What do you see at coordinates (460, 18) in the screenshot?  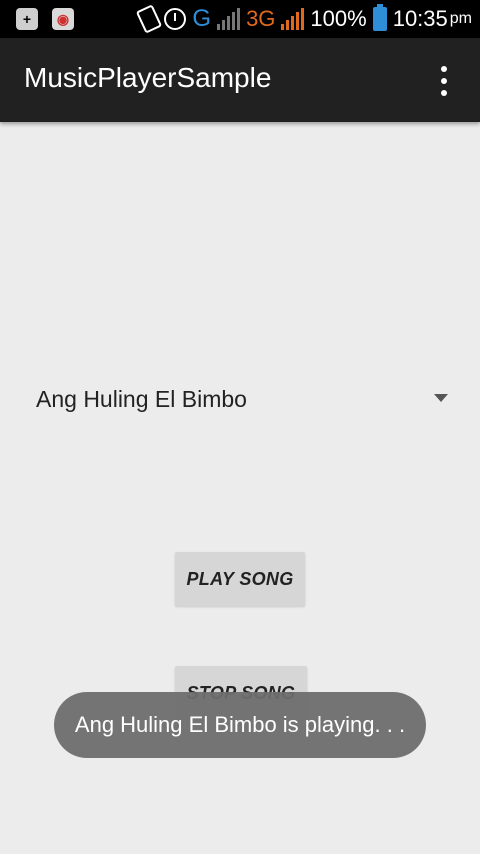 I see `clock-suffix: pm` at bounding box center [460, 18].